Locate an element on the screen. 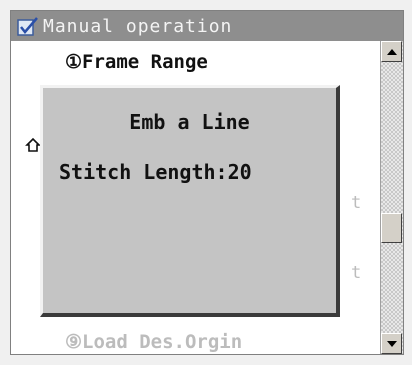 Image resolution: width=412 pixels, height=365 pixels. window-title: Manual operation is located at coordinates (138, 26).